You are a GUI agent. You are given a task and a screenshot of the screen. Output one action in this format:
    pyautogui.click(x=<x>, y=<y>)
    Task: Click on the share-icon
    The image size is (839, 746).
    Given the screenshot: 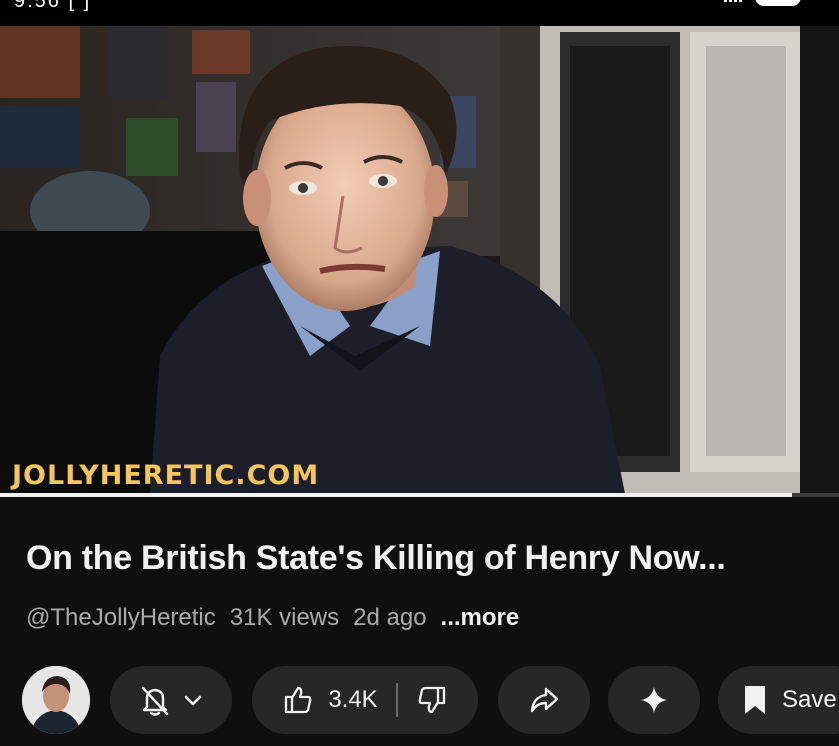 What is the action you would take?
    pyautogui.click(x=544, y=700)
    